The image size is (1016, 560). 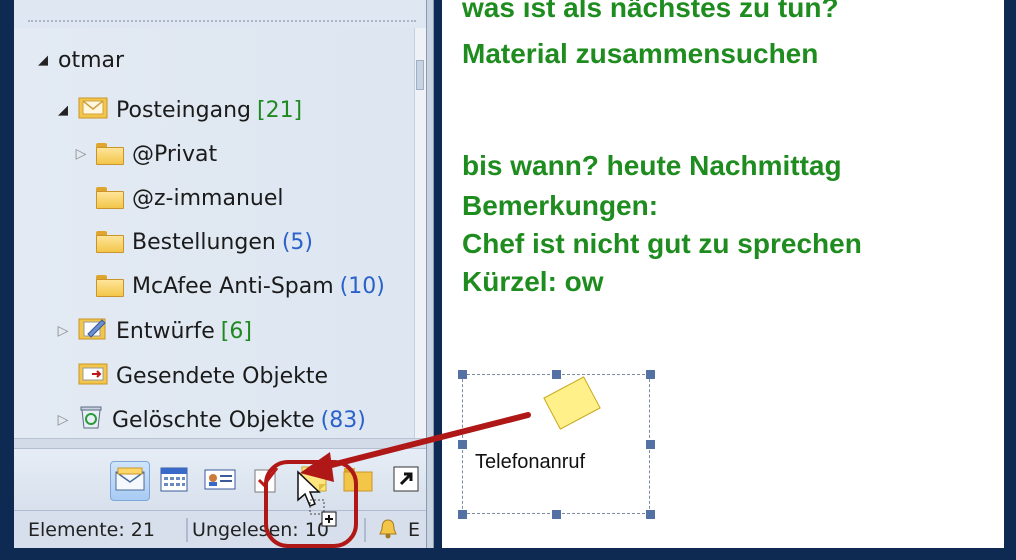 What do you see at coordinates (321, 502) in the screenshot?
I see `drag-copy-cursor-icon` at bounding box center [321, 502].